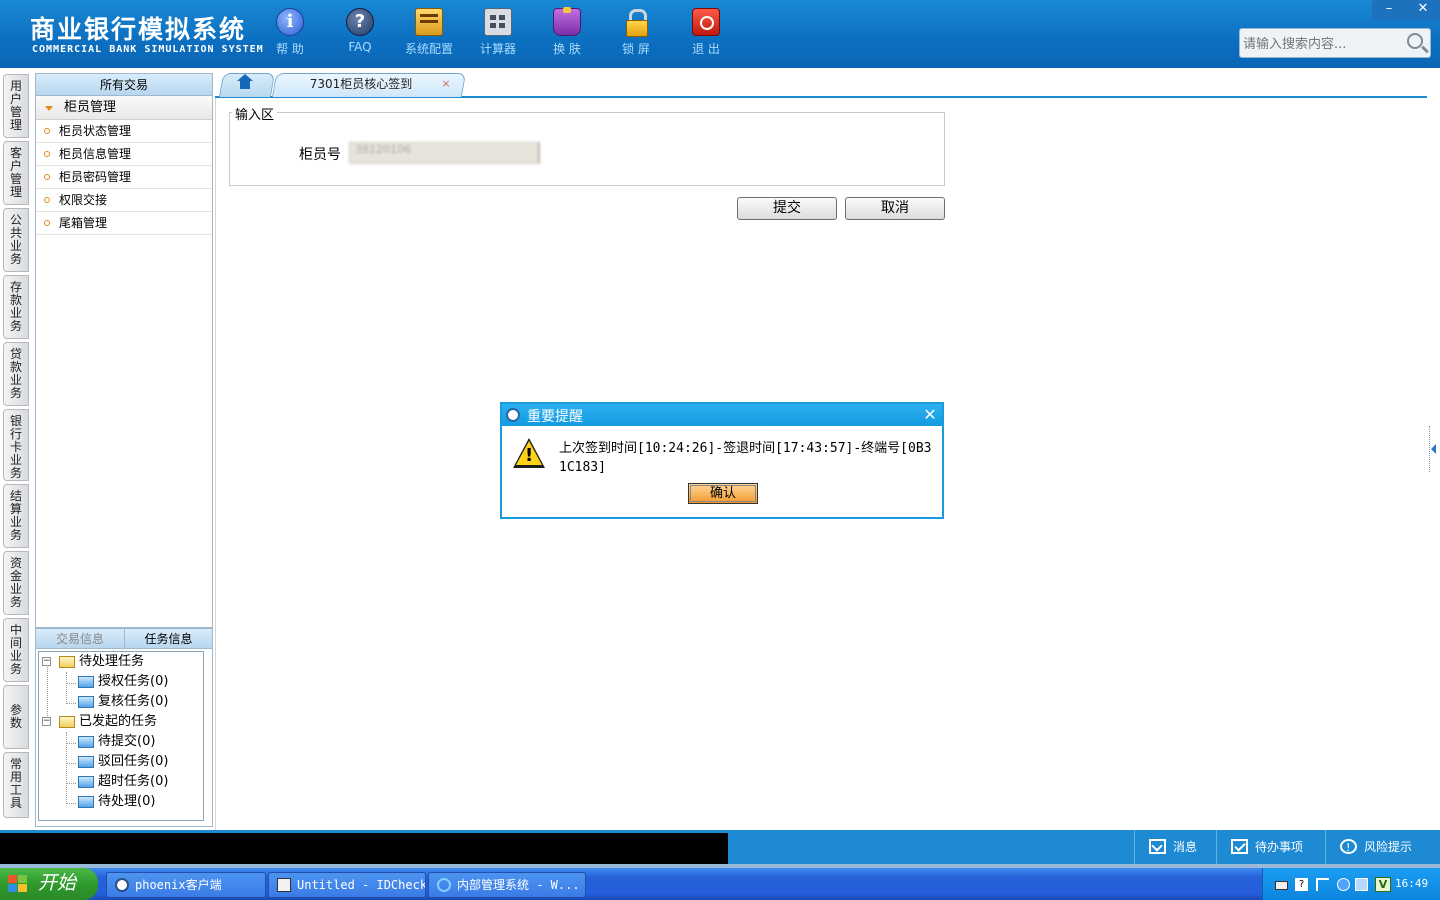 The width and height of the screenshot is (1440, 900). I want to click on network-icon, so click(1322, 884).